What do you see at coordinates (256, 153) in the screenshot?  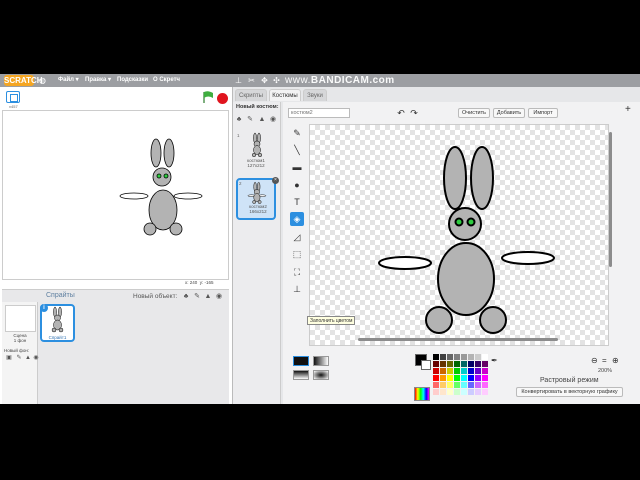 I see `costume-item-1: 1 костюм1 127x212` at bounding box center [256, 153].